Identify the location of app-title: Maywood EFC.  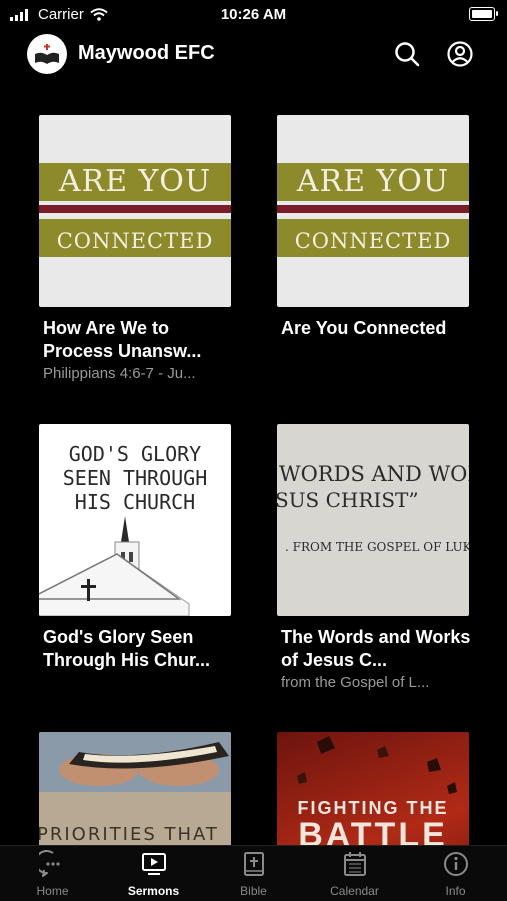
(146, 53).